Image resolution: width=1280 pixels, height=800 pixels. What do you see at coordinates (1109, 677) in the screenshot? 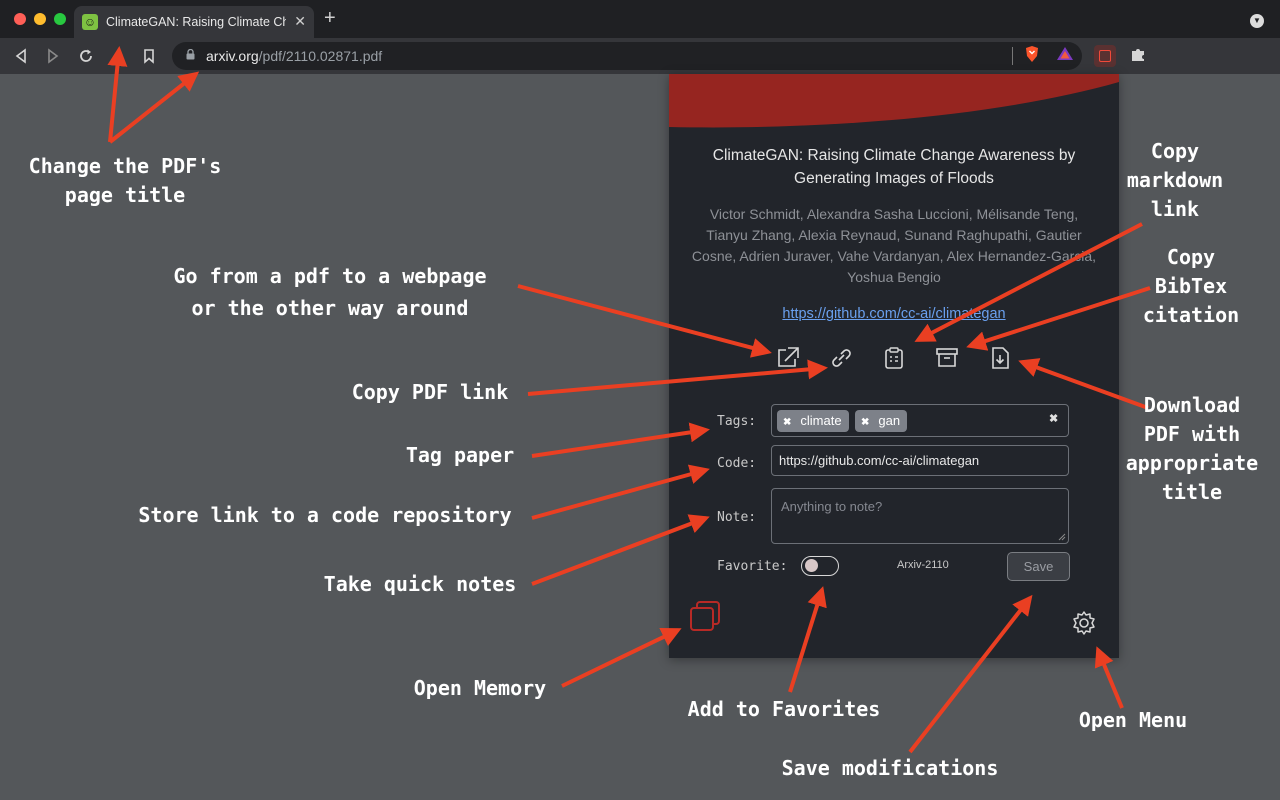
I see `arrow-open-menu` at bounding box center [1109, 677].